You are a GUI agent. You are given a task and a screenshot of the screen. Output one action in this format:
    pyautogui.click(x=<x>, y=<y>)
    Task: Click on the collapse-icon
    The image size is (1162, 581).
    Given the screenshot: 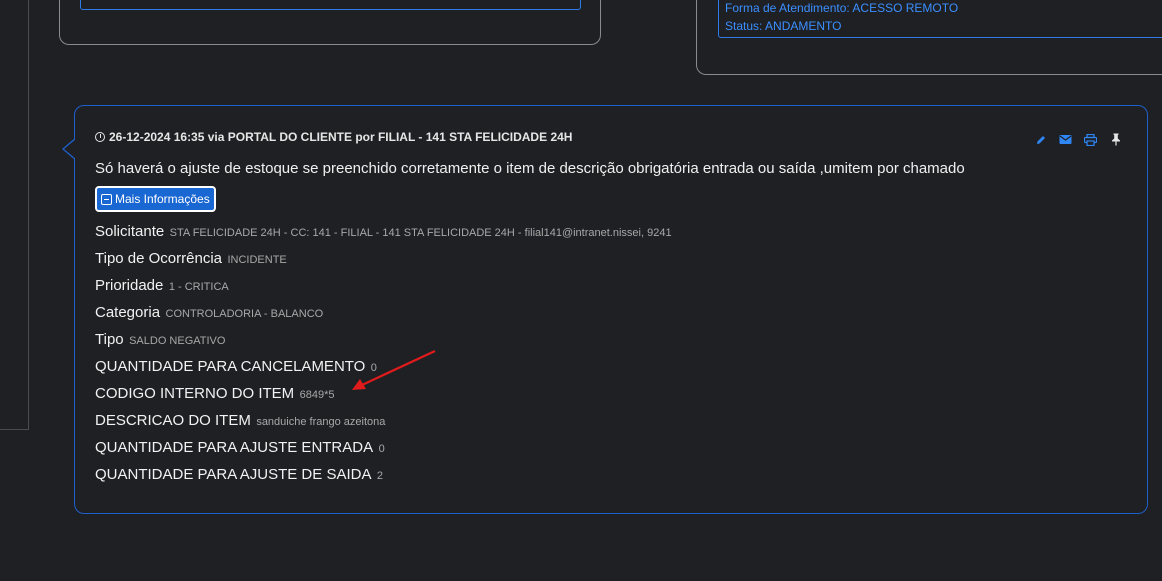 What is the action you would take?
    pyautogui.click(x=106, y=199)
    